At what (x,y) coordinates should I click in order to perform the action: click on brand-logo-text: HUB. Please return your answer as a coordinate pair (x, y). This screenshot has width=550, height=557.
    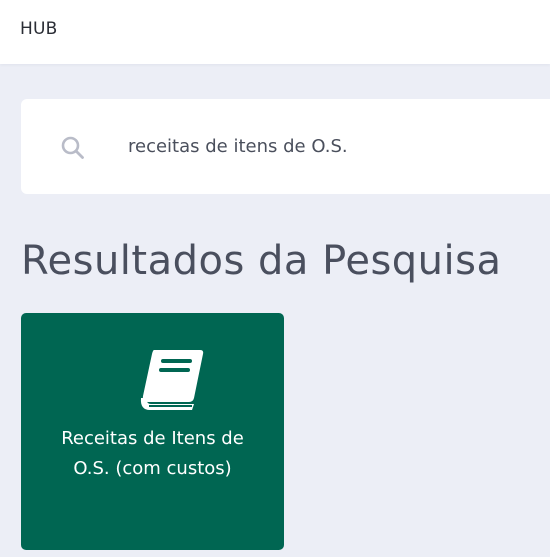
    Looking at the image, I should click on (39, 29).